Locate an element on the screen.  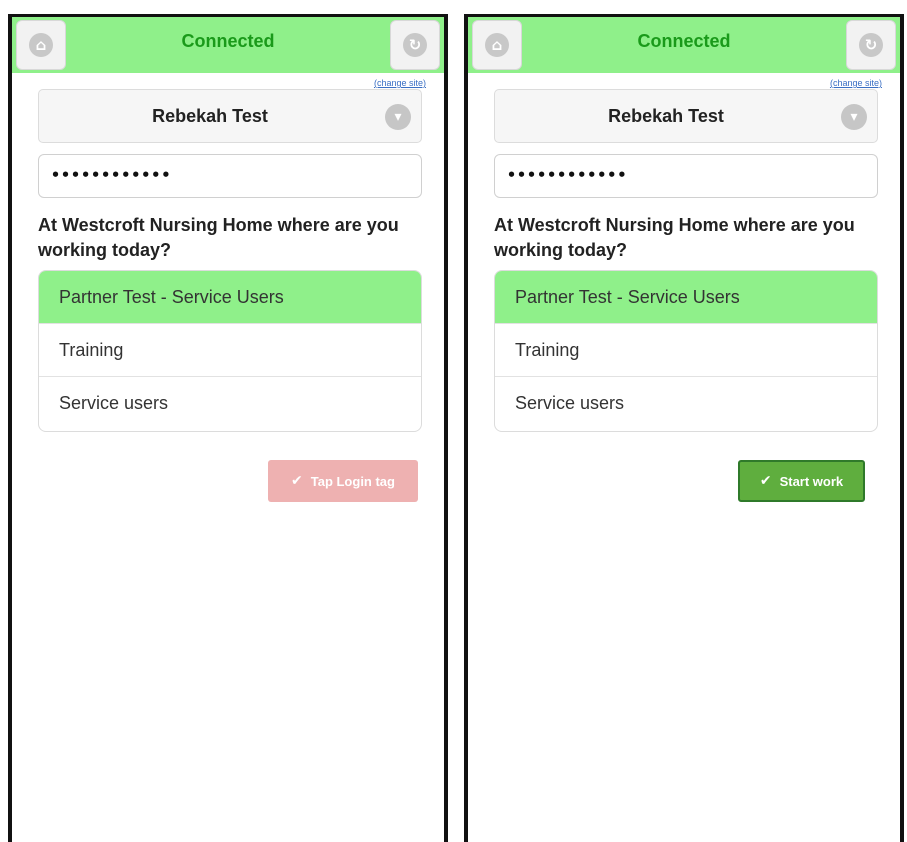
tap-login-tag-button: ✔ Tap Login tag is located at coordinates (343, 481).